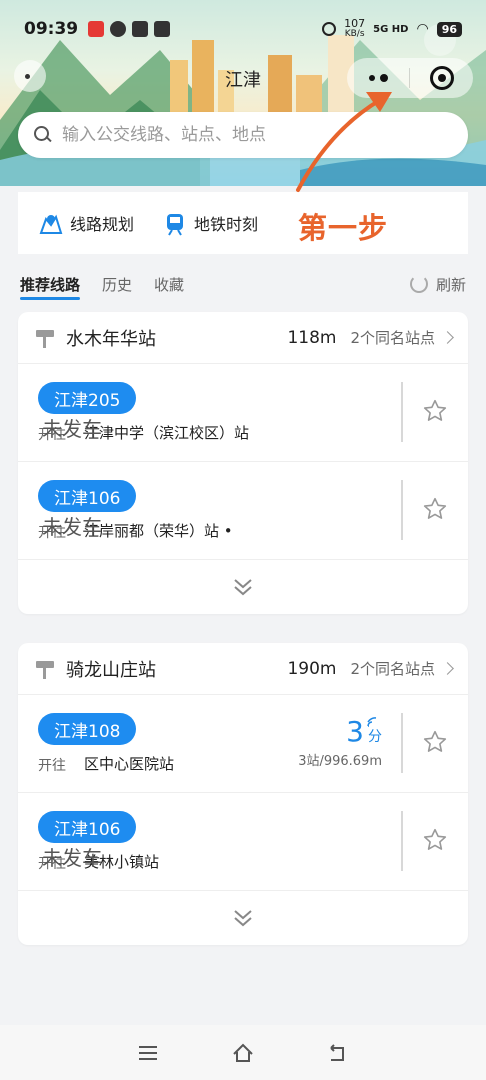 This screenshot has width=486, height=1080. I want to click on home-icon, so click(243, 1053).